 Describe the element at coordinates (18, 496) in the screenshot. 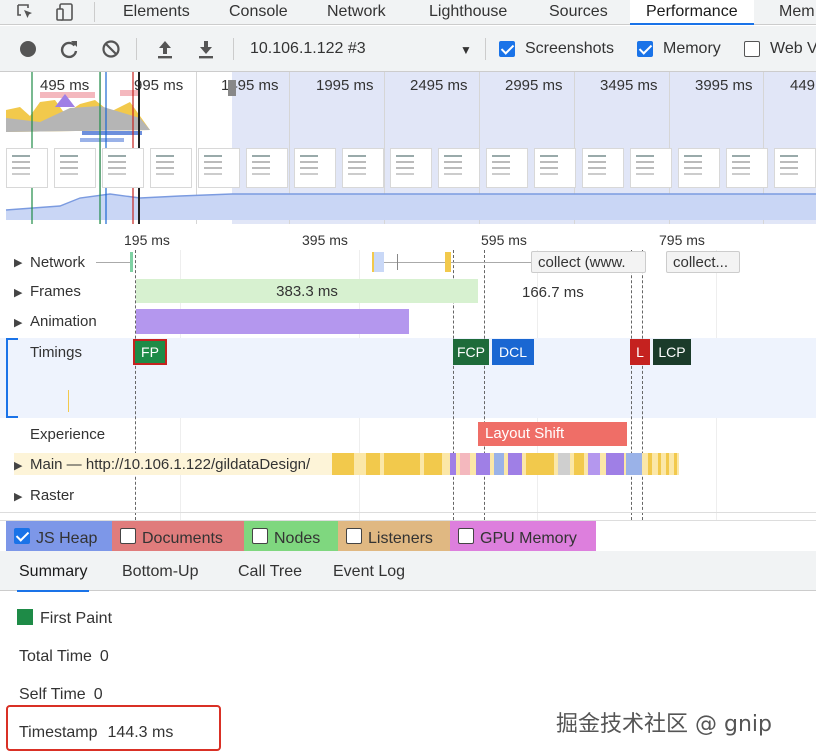

I see `expand-raster-icon: ▶` at that location.